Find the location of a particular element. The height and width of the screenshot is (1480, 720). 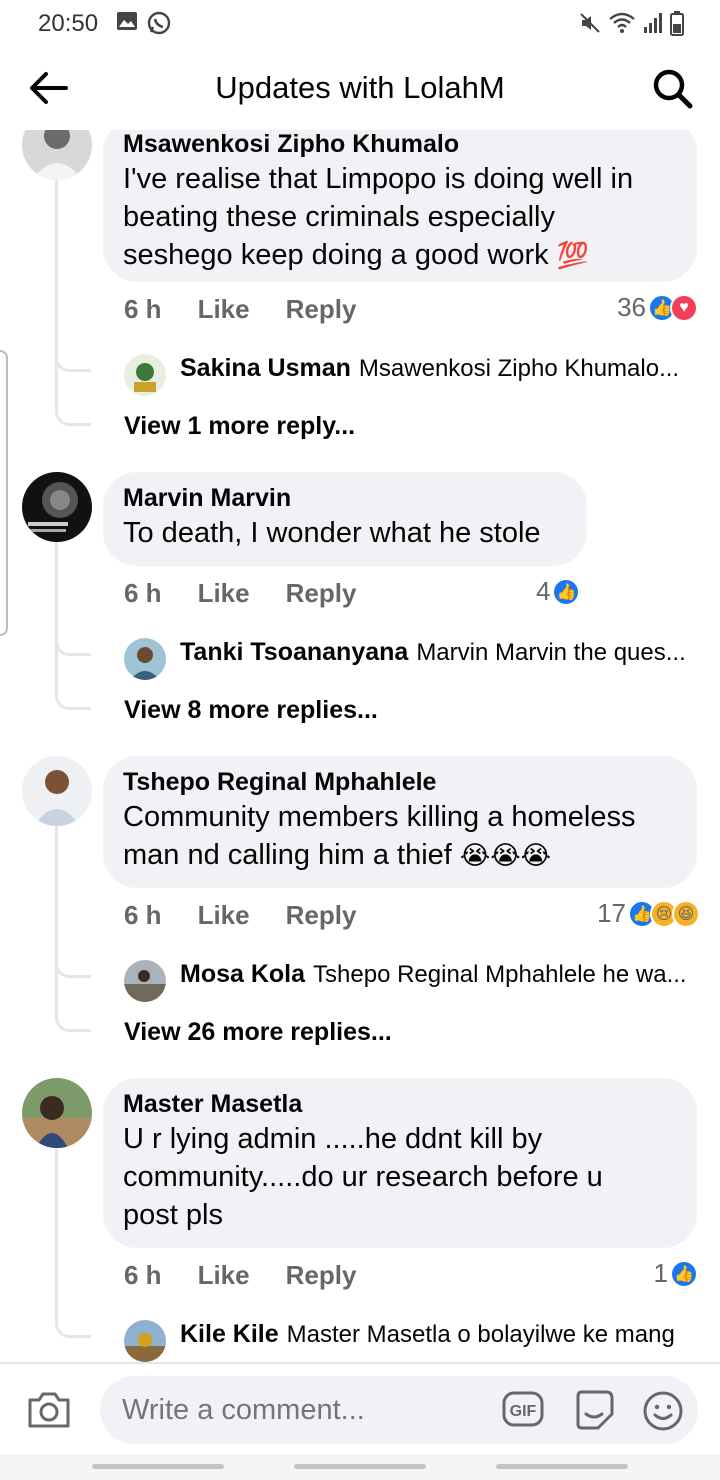

reaction-summary: 4 👍 is located at coordinates (558, 591).